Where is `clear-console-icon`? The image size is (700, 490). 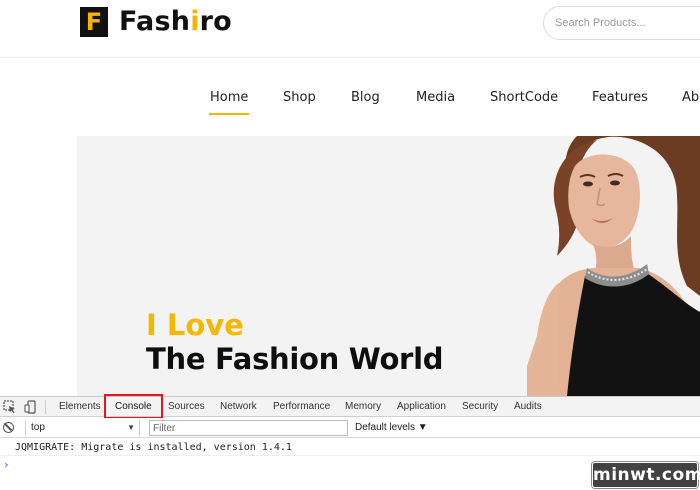 clear-console-icon is located at coordinates (8, 427).